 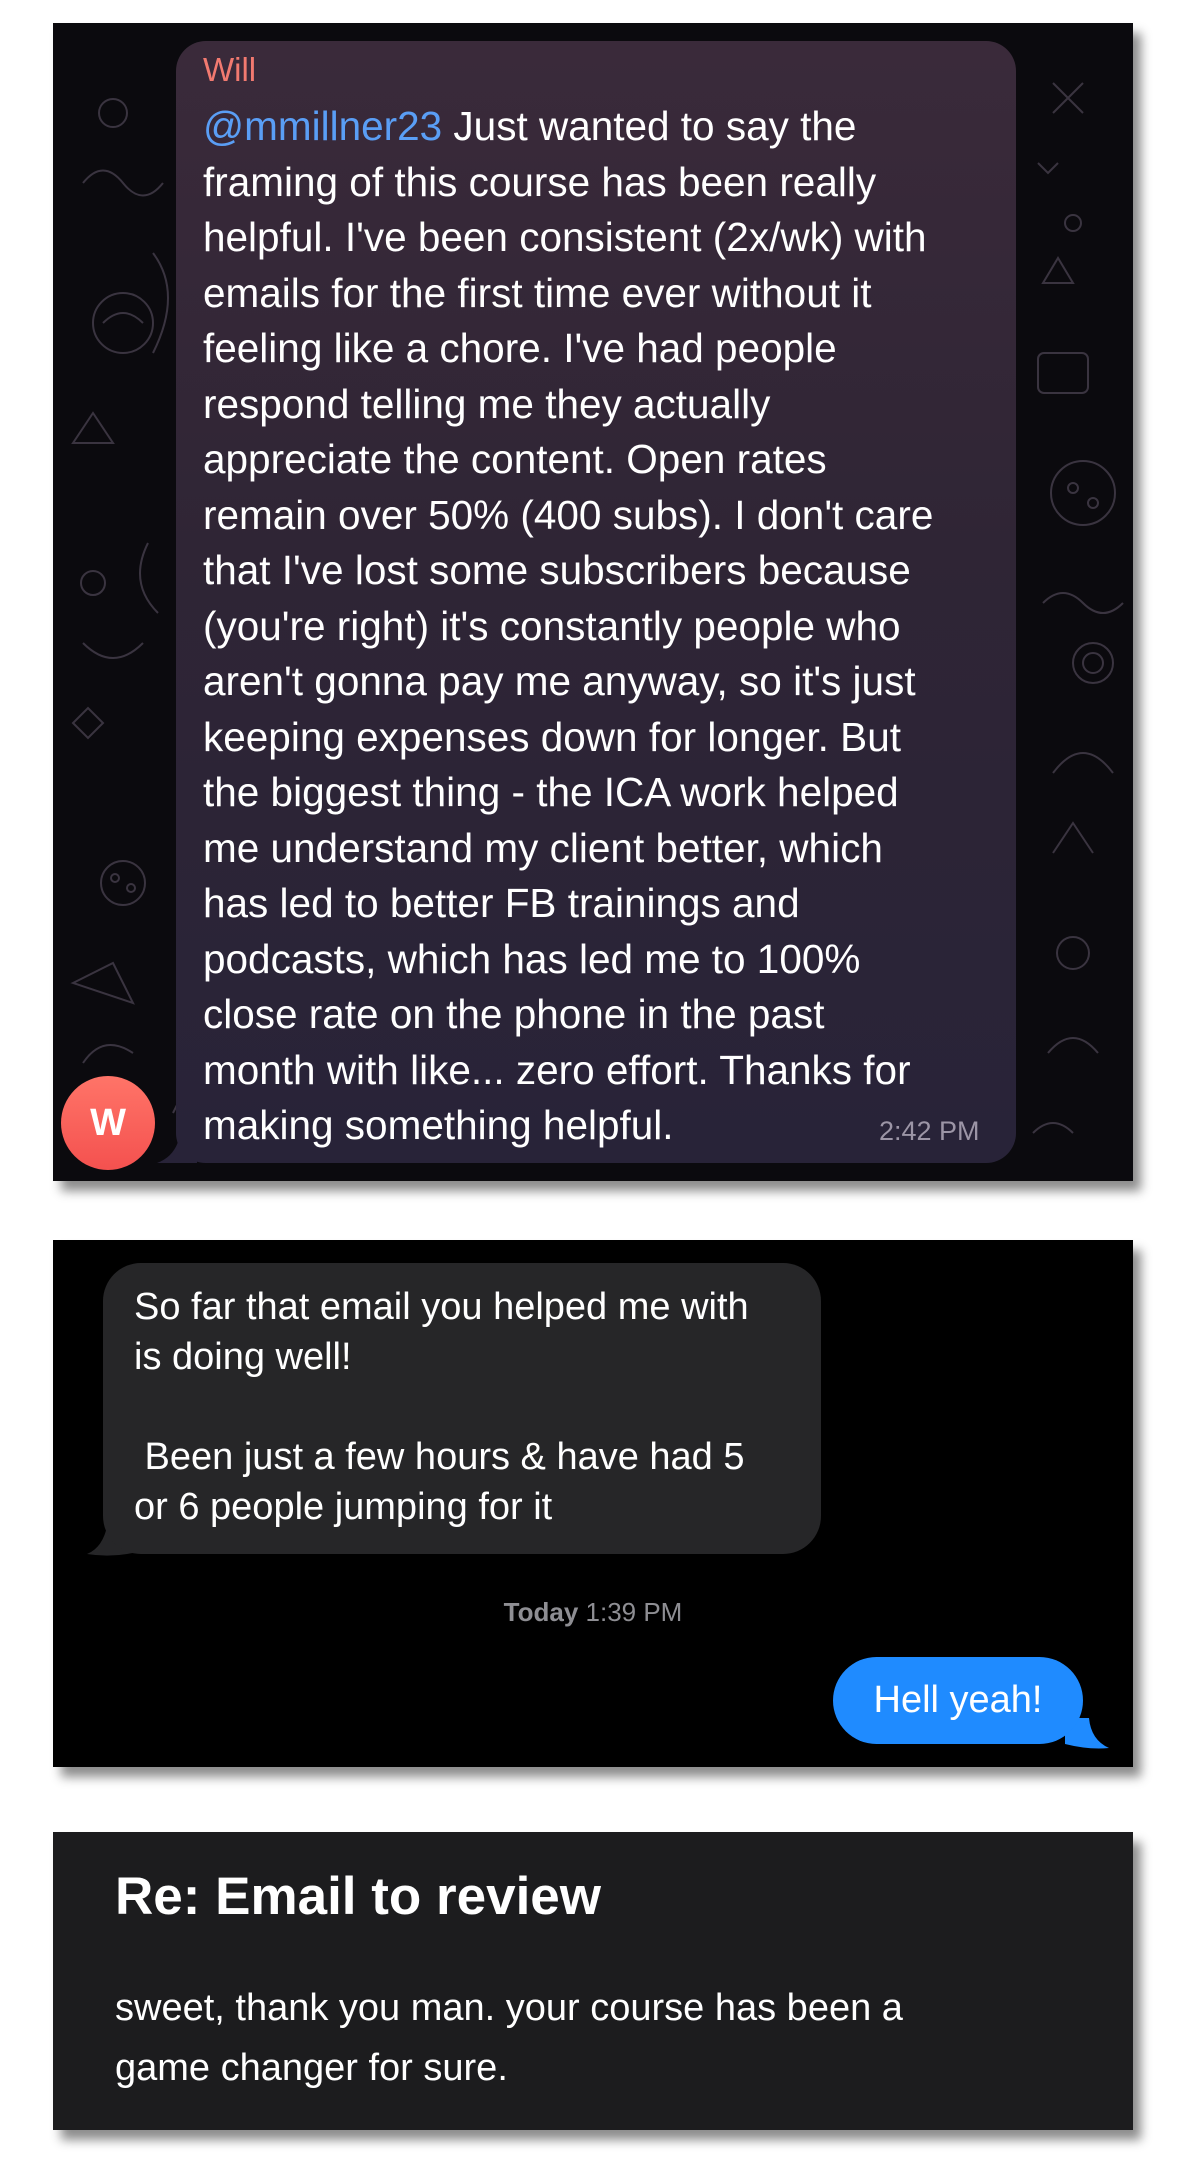 What do you see at coordinates (487, 403) in the screenshot?
I see `message-line: respond telling me they actually` at bounding box center [487, 403].